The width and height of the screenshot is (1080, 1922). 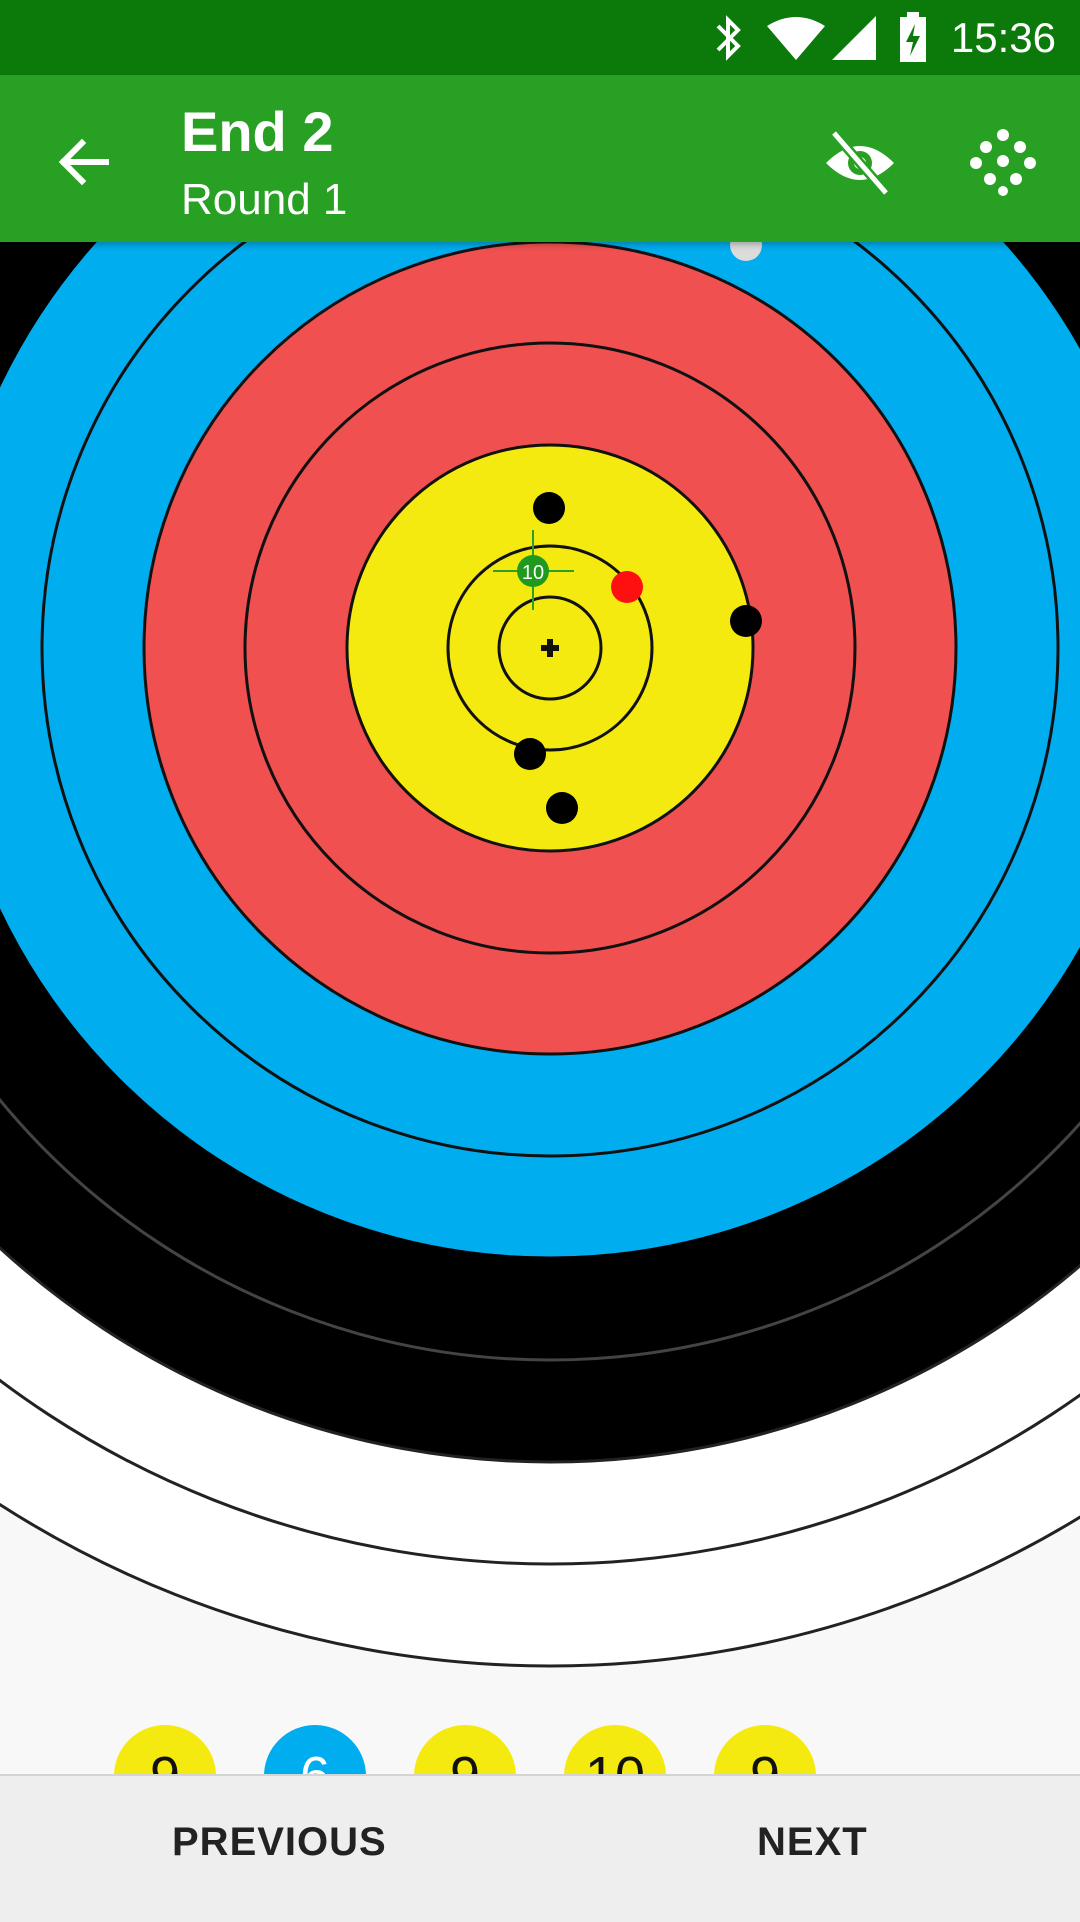 I want to click on arrow-back-icon, so click(x=83, y=162).